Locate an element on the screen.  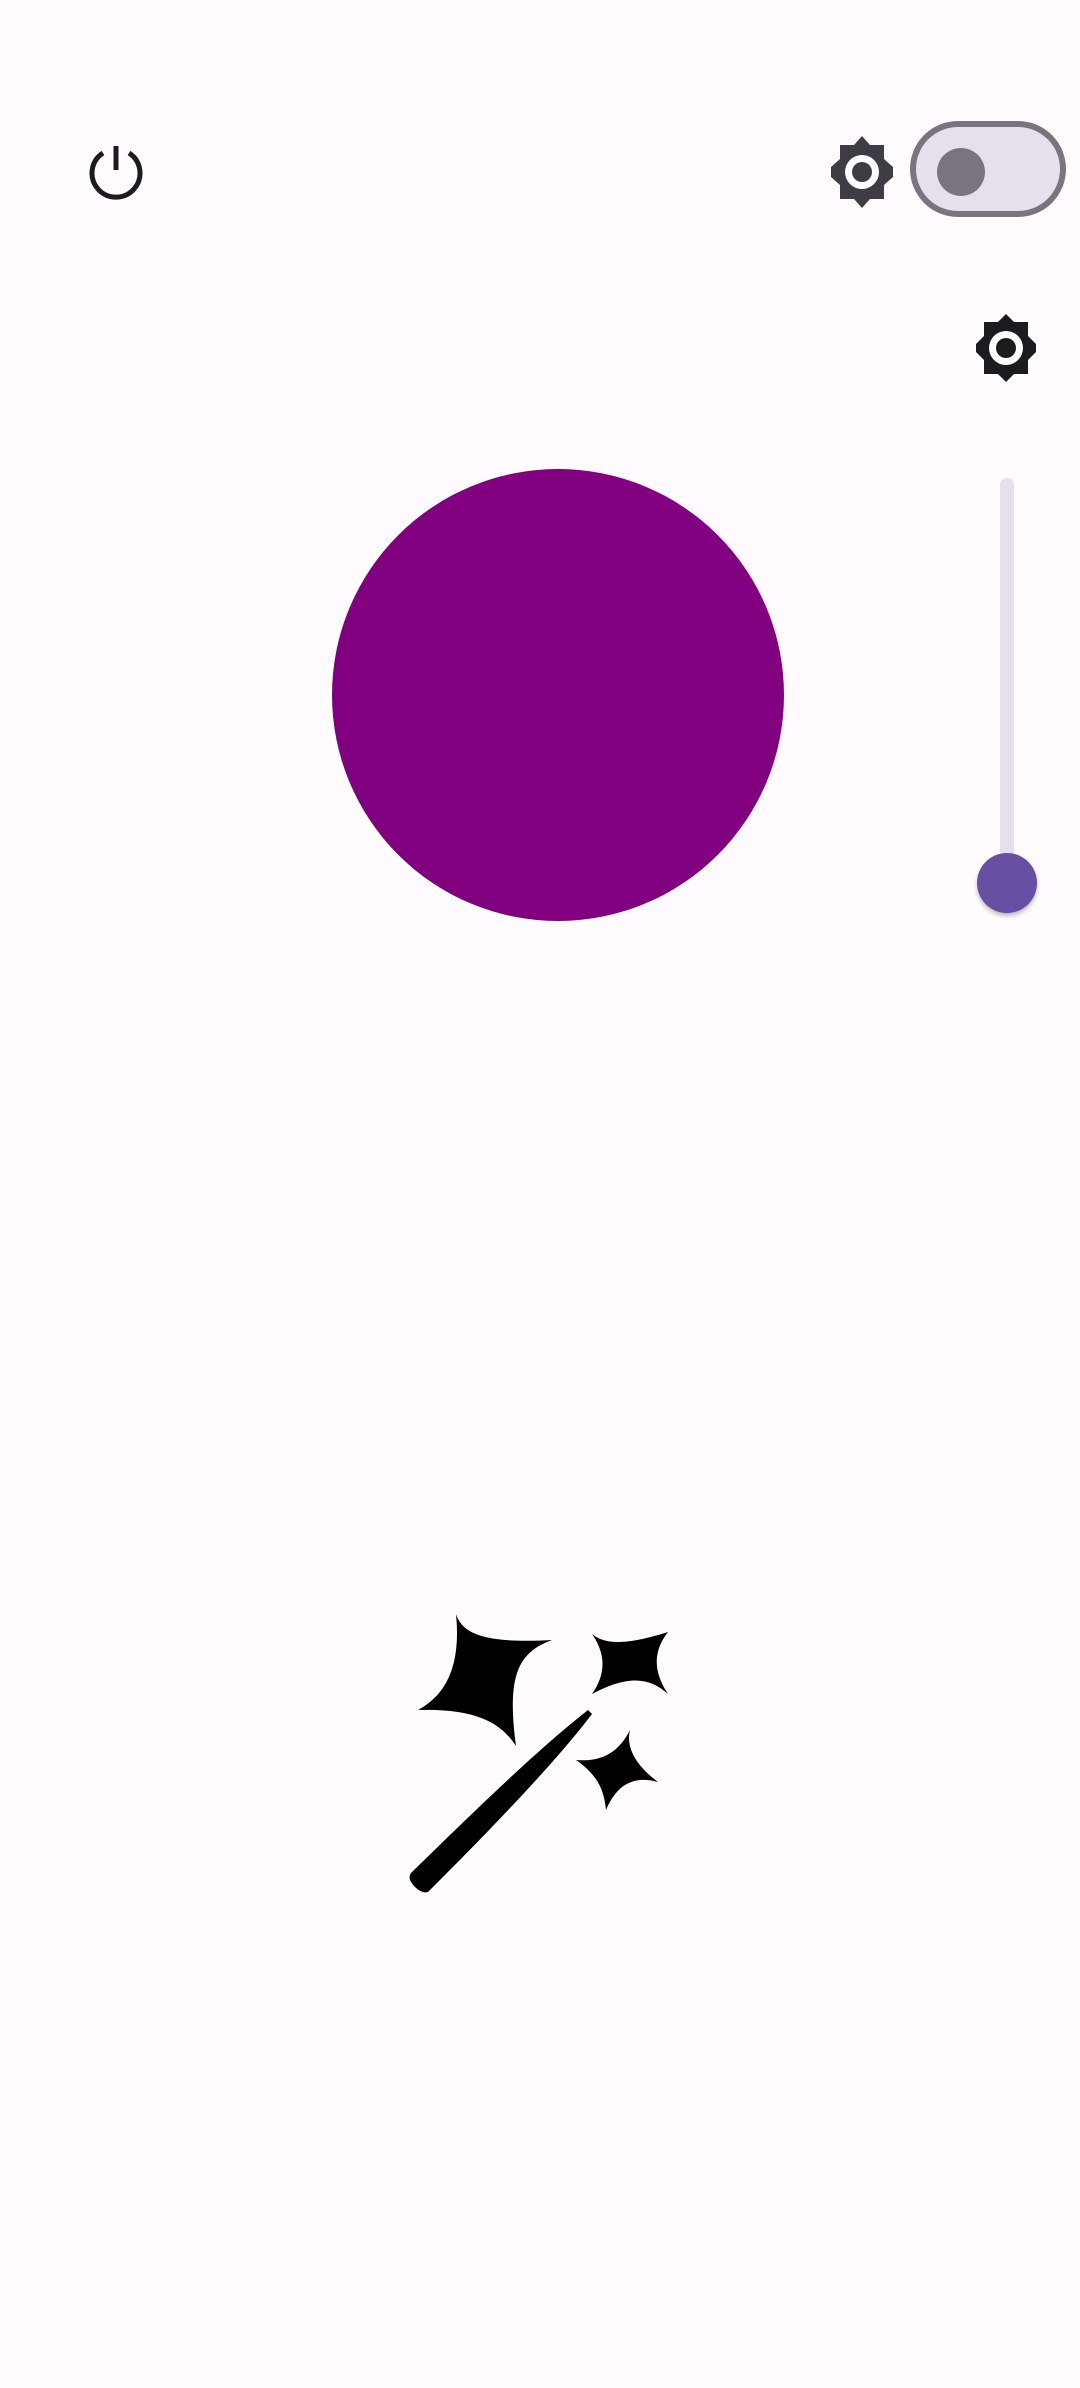
light-color-circle is located at coordinates (558, 695).